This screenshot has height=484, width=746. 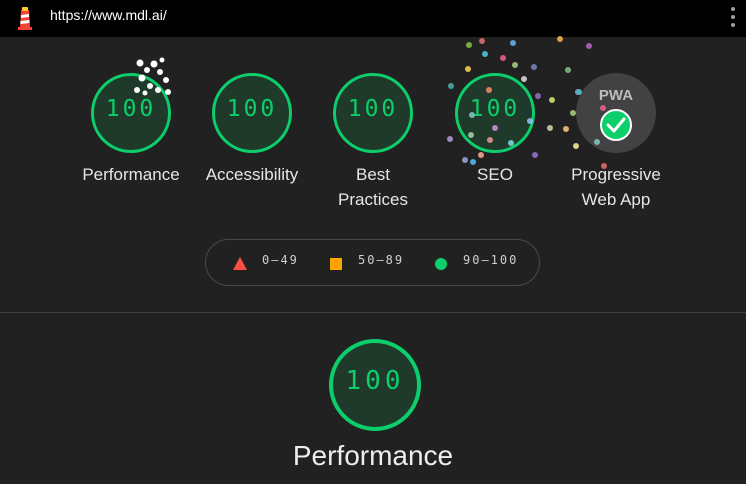 I want to click on score-legend: 0–49 50–89 90–100, so click(x=372, y=262).